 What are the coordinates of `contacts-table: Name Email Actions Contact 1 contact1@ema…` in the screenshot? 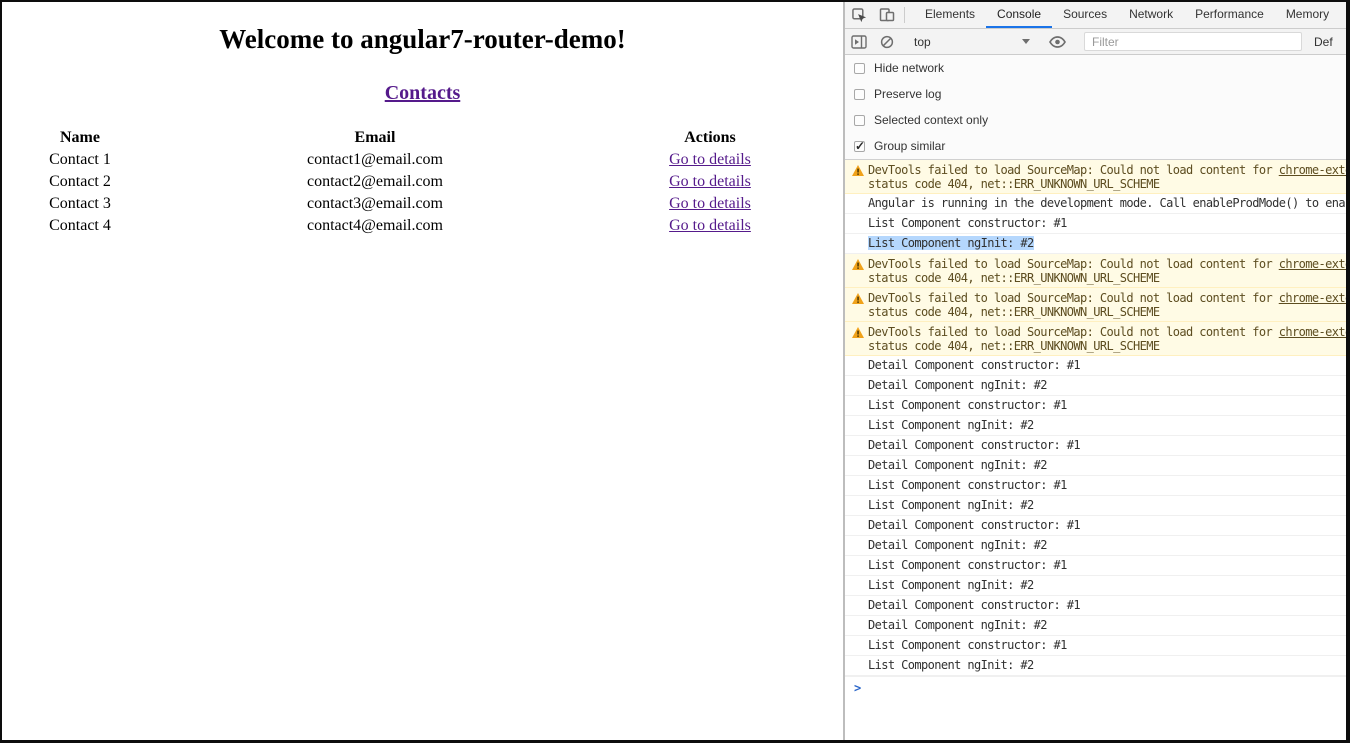 It's located at (415, 182).